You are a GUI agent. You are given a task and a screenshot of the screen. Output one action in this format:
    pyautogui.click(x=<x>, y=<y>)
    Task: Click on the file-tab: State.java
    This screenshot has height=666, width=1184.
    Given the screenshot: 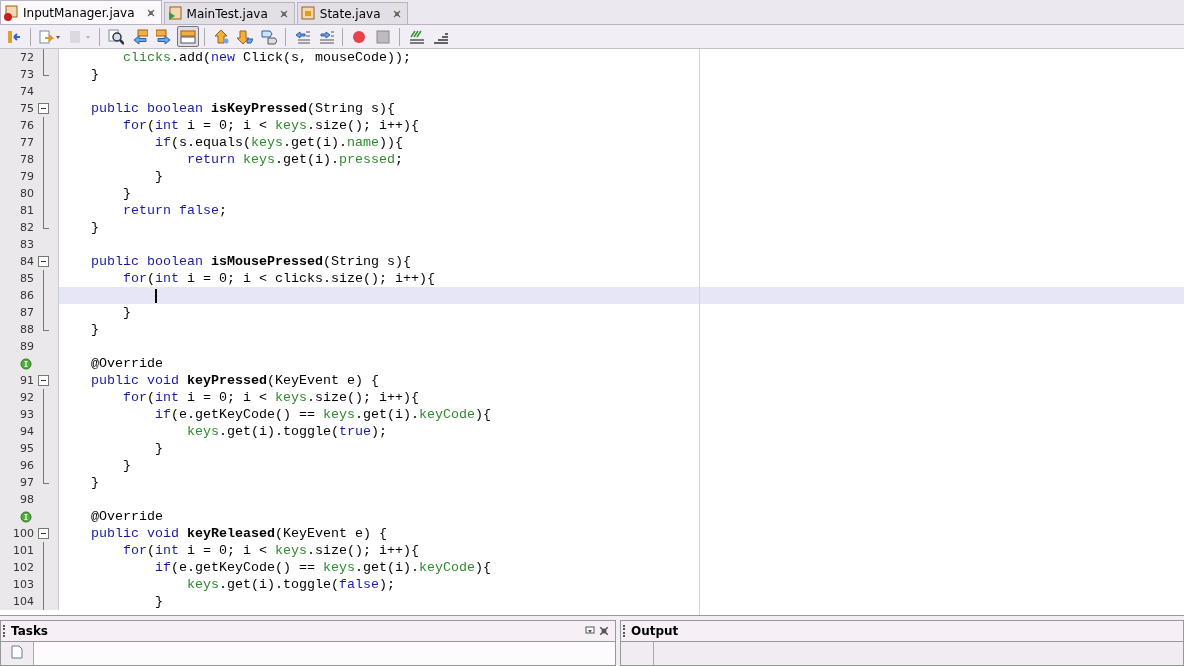 What is the action you would take?
    pyautogui.click(x=352, y=13)
    